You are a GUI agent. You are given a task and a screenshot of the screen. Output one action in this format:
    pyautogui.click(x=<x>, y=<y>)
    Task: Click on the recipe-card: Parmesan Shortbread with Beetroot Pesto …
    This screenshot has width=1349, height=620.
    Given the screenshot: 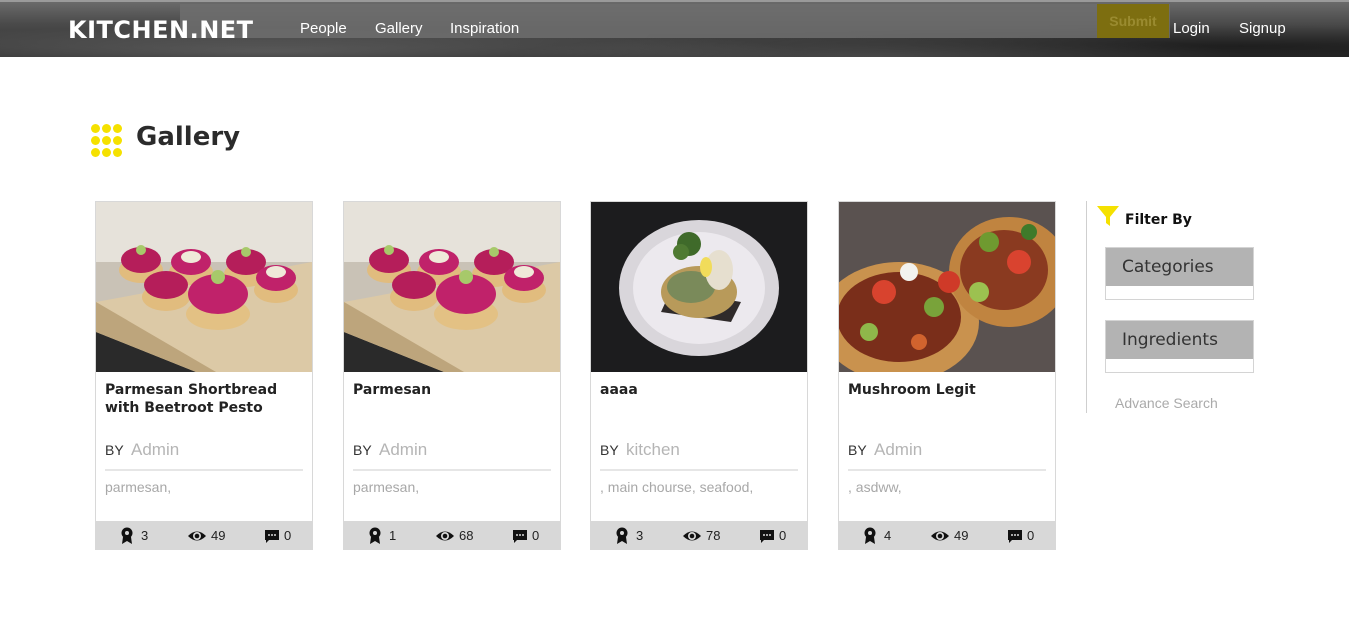 What is the action you would take?
    pyautogui.click(x=204, y=375)
    